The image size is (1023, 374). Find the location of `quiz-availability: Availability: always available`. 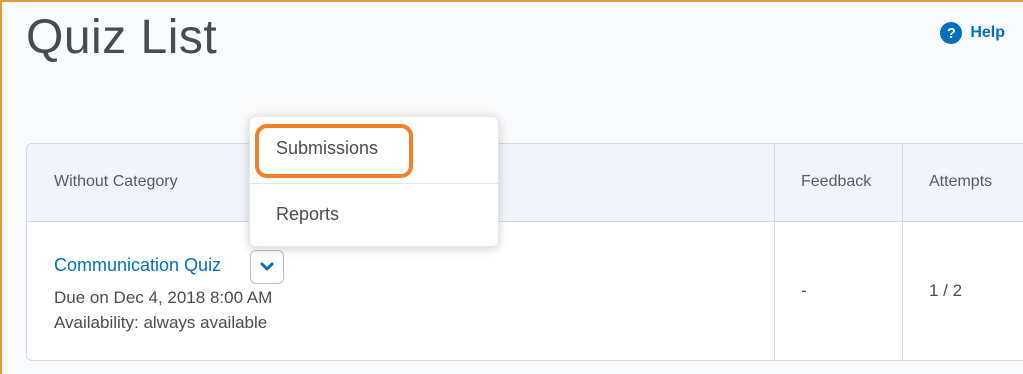

quiz-availability: Availability: always available is located at coordinates (161, 322).